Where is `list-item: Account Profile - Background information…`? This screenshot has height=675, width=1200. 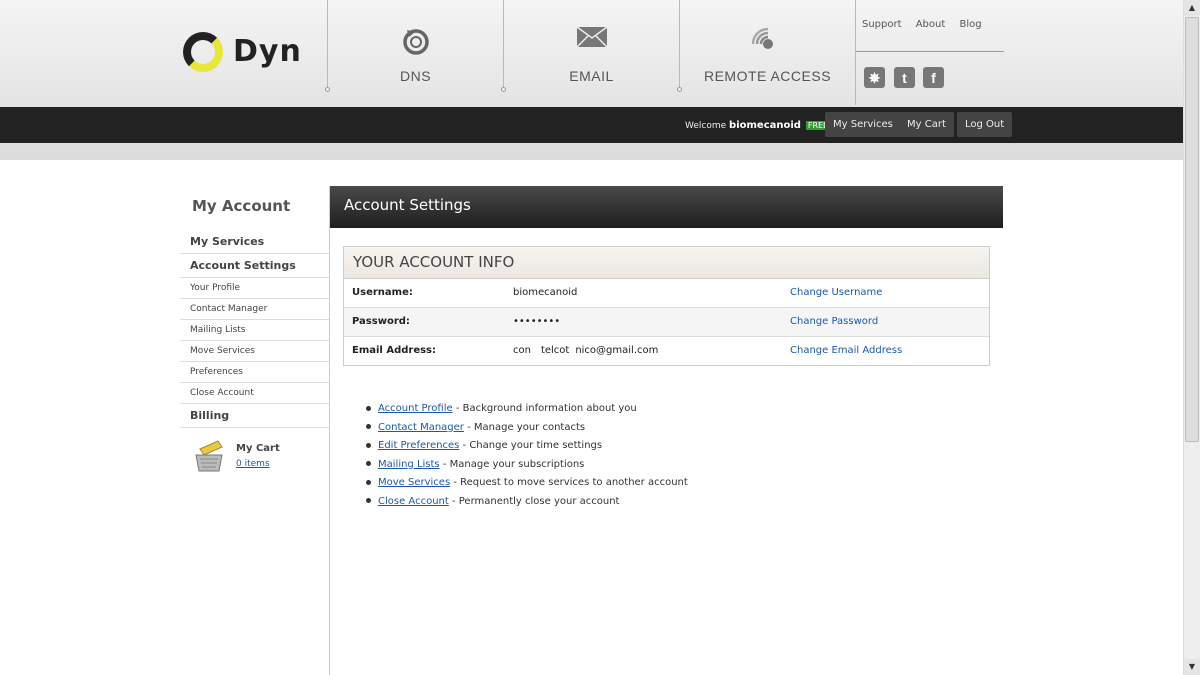
list-item: Account Profile - Background information… is located at coordinates (527, 409).